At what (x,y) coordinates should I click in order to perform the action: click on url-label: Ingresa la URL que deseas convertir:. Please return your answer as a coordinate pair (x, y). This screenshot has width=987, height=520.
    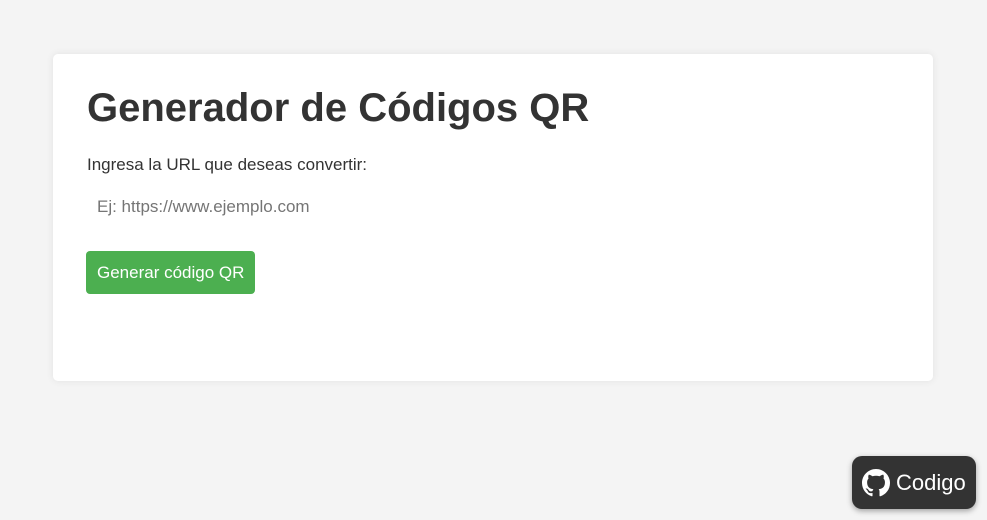
    Looking at the image, I should click on (227, 164).